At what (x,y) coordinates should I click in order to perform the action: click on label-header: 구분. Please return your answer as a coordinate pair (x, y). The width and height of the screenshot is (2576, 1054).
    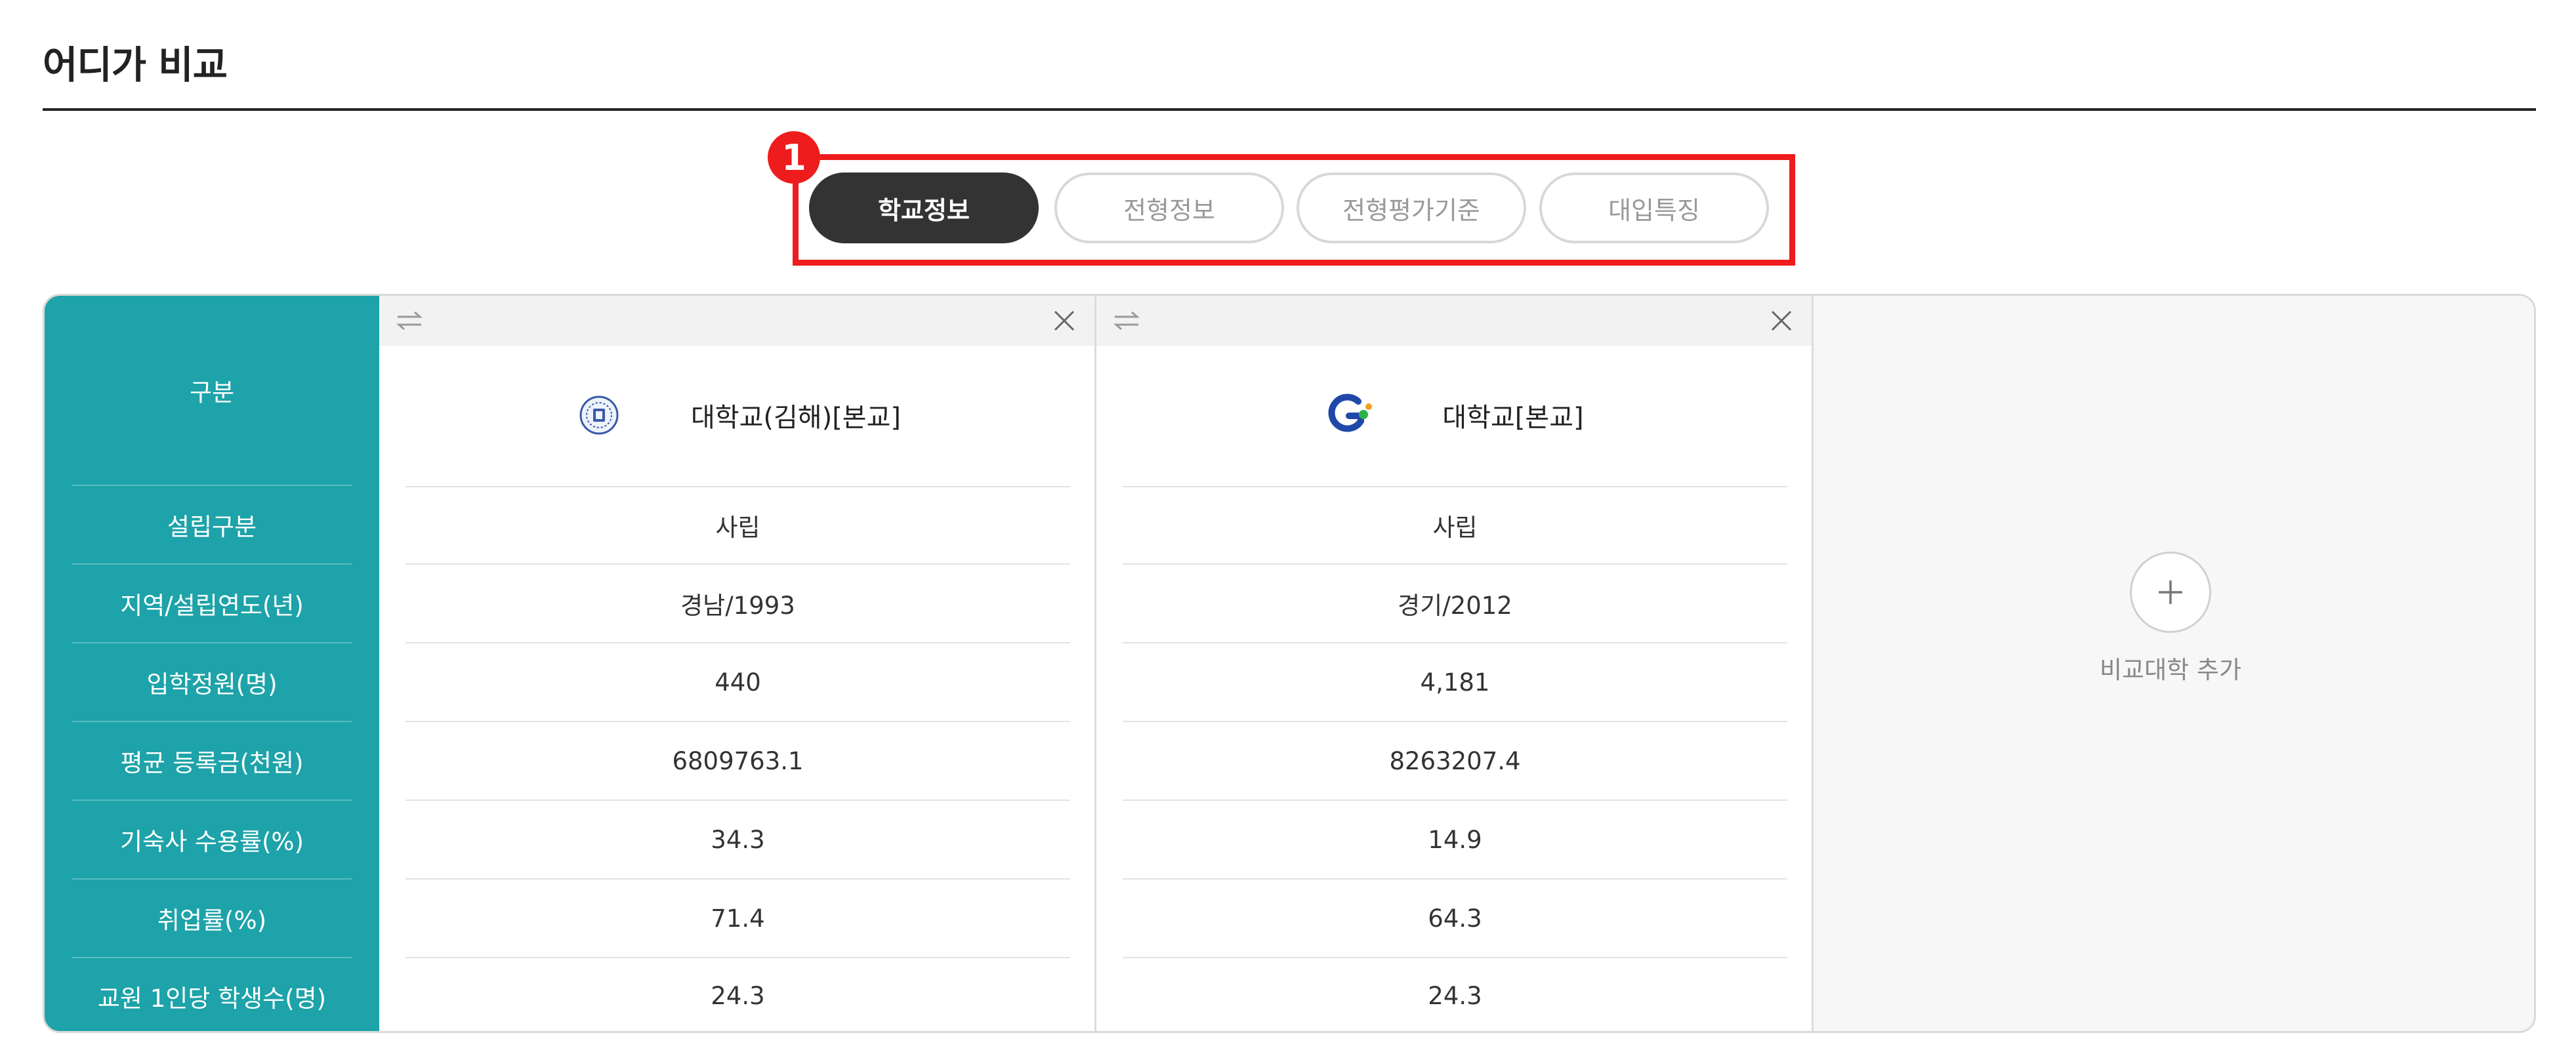
    Looking at the image, I should click on (212, 391).